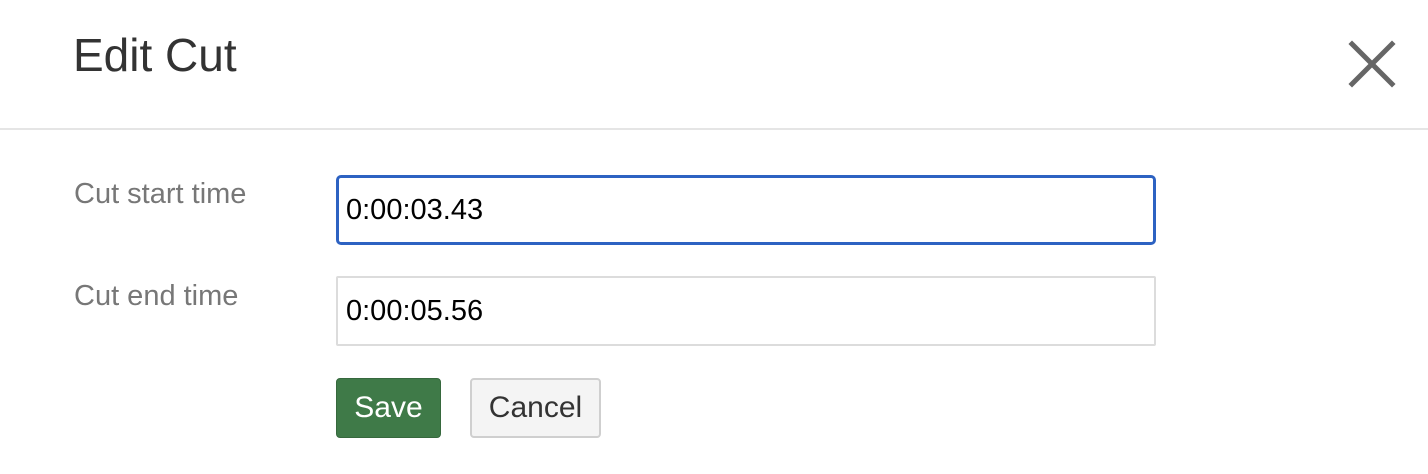 The width and height of the screenshot is (1428, 474). I want to click on dialog-title: Edit Cut, so click(155, 55).